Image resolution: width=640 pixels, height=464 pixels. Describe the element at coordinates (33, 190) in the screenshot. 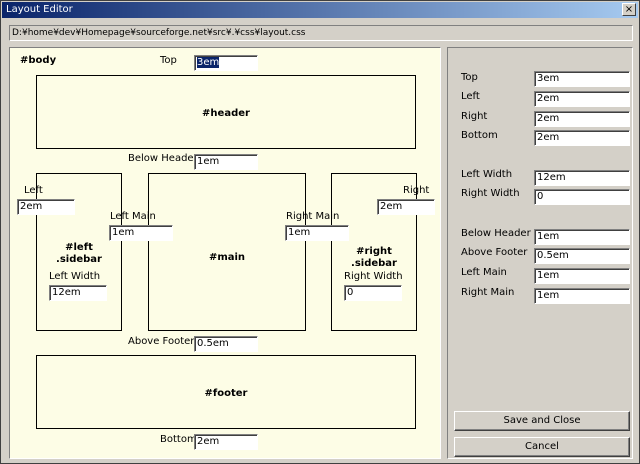

I see `canvas-left-label: Left` at that location.